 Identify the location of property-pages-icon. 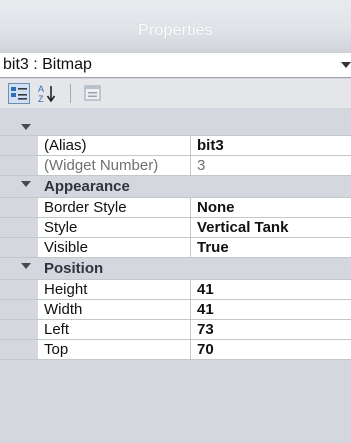
(92, 93).